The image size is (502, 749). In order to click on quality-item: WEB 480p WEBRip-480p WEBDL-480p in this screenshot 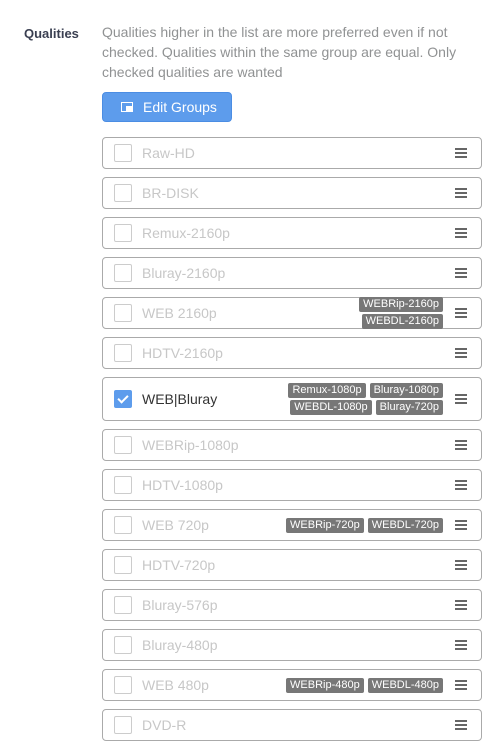, I will do `click(292, 685)`.